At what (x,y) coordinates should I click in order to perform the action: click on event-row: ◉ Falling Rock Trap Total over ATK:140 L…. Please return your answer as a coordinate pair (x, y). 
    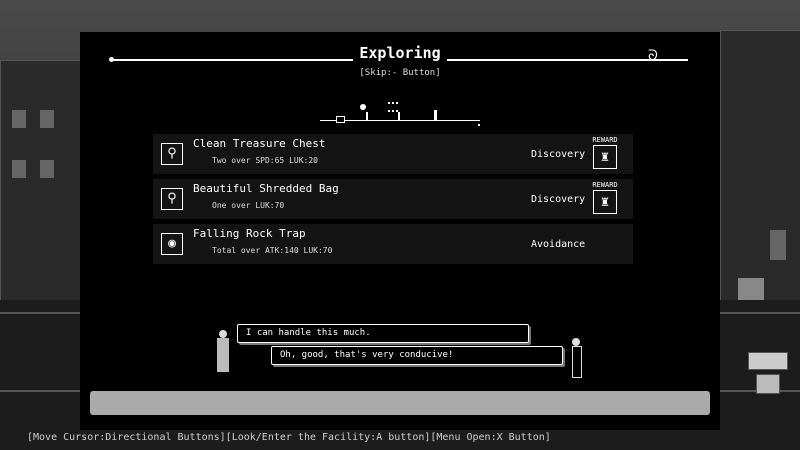
    Looking at the image, I should click on (393, 244).